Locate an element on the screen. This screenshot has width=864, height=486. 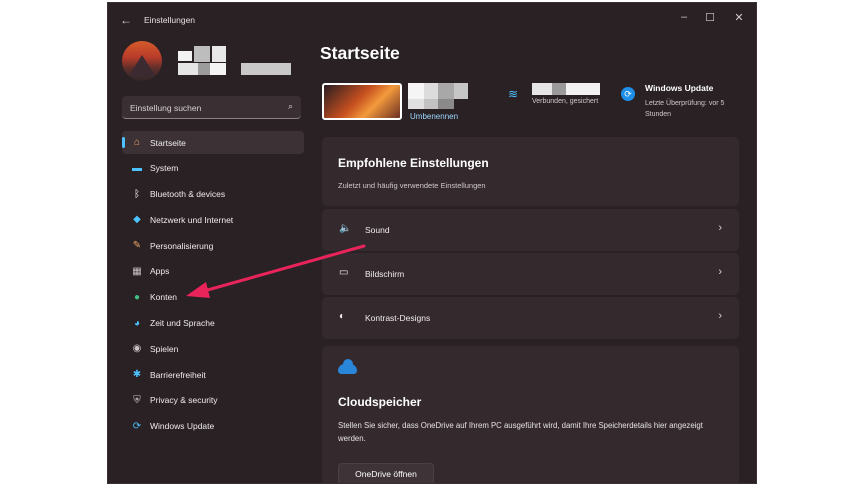
minimize-button: – is located at coordinates (684, 17).